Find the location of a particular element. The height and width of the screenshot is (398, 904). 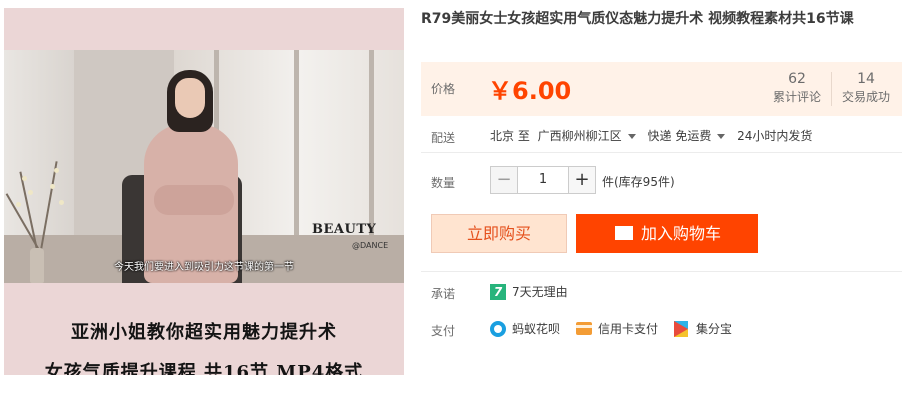

payment-method-label: 集分宝 is located at coordinates (714, 329).